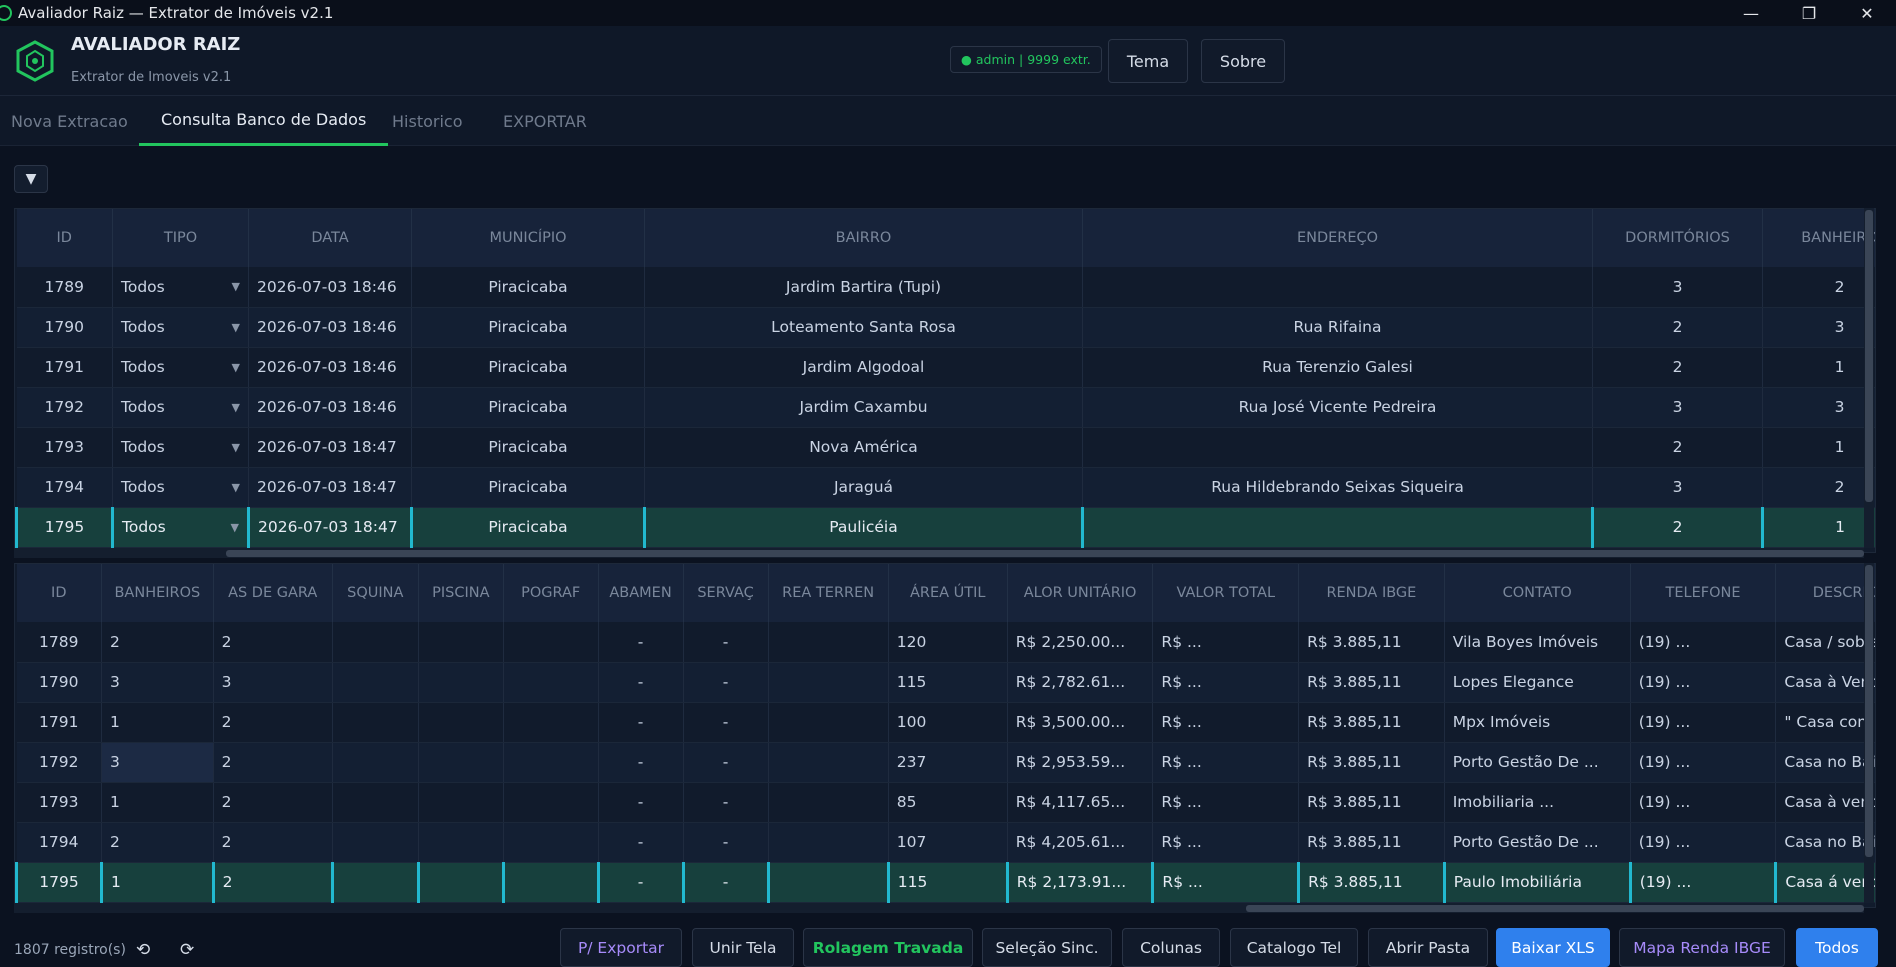  Describe the element at coordinates (64, 407) in the screenshot. I see `table-cell: 1792` at that location.